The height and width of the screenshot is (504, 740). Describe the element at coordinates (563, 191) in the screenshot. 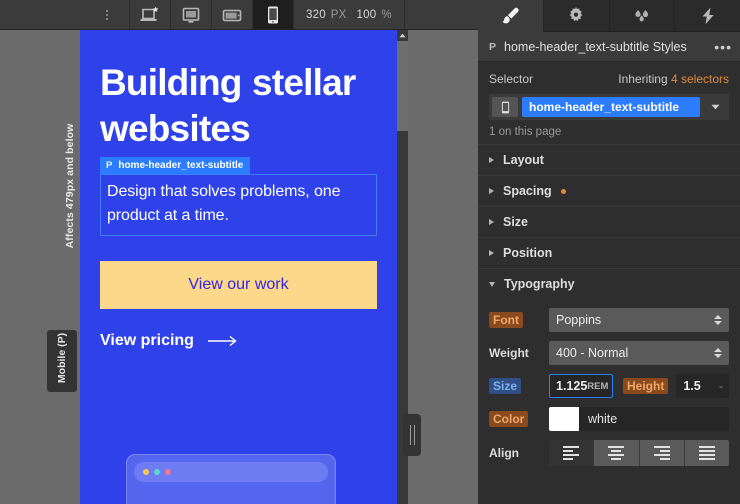

I see `modified-indicator-dot` at that location.